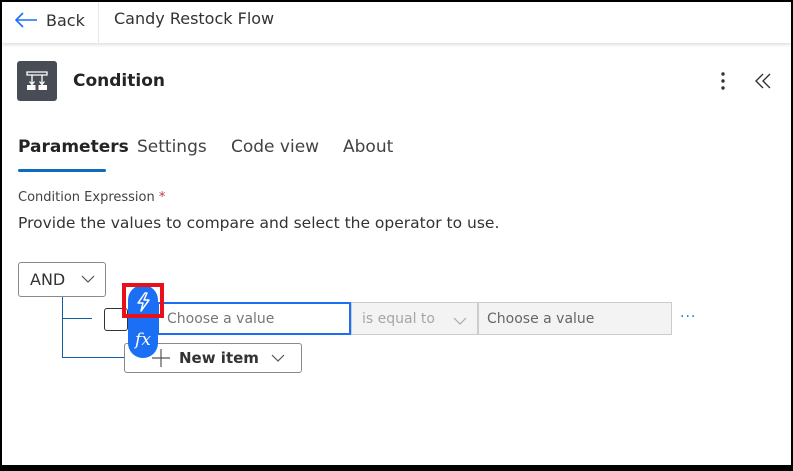  What do you see at coordinates (37, 81) in the screenshot?
I see `condition-icon` at bounding box center [37, 81].